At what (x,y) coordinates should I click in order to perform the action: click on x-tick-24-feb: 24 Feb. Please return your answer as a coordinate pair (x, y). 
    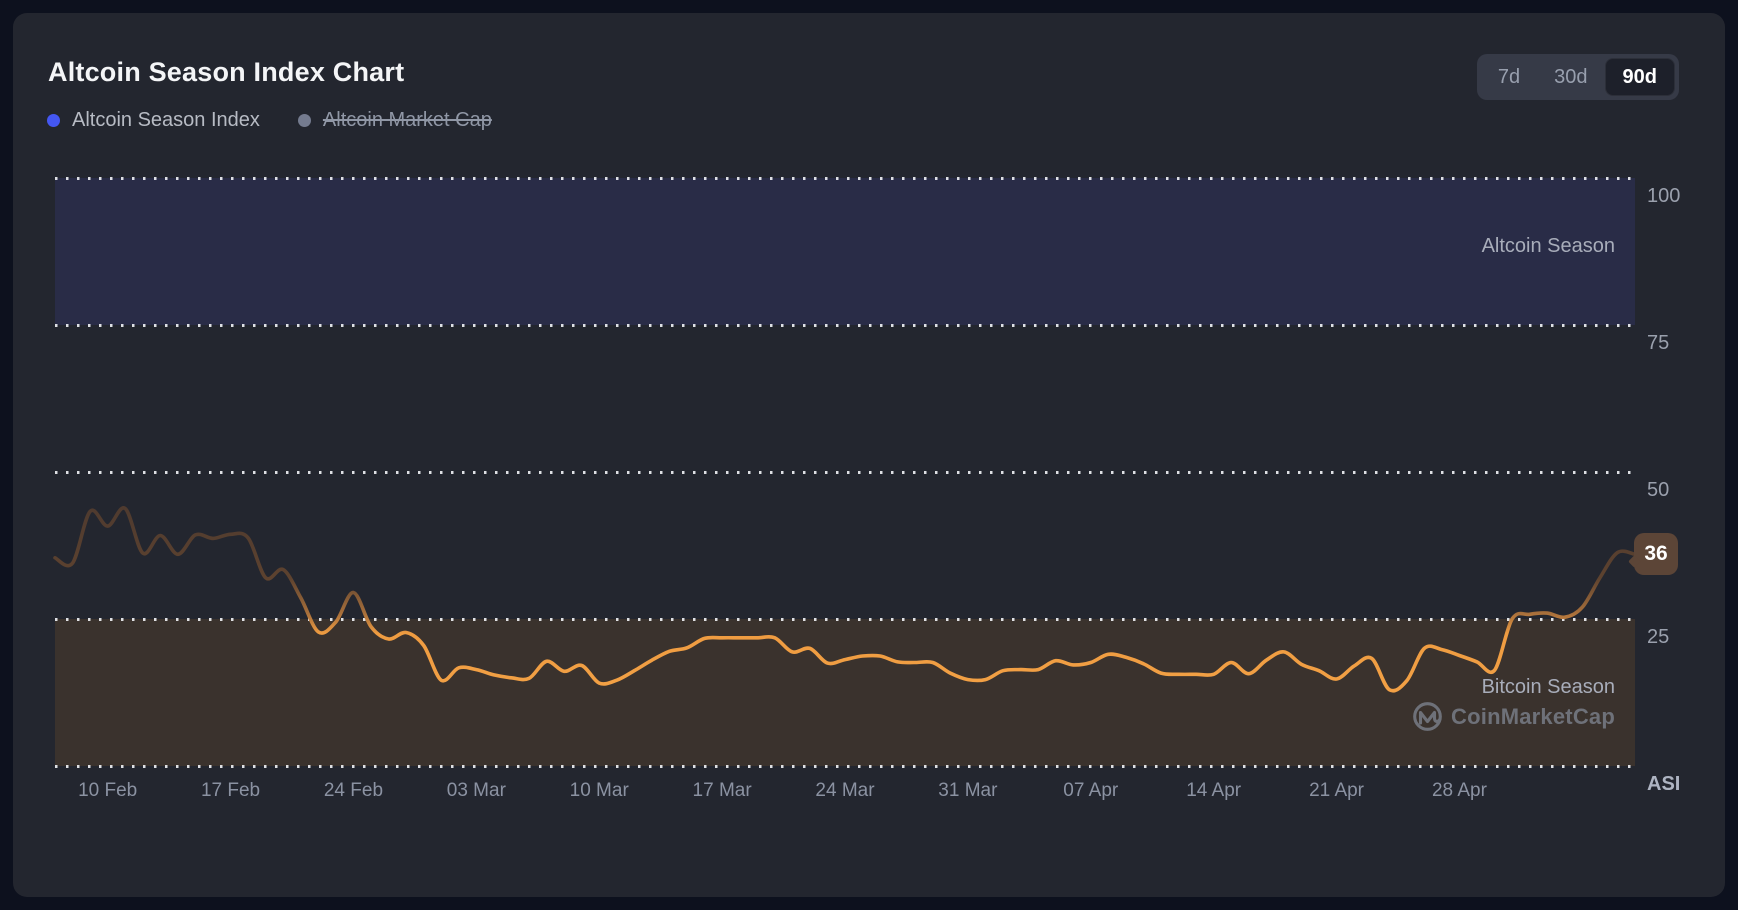
    Looking at the image, I should click on (353, 790).